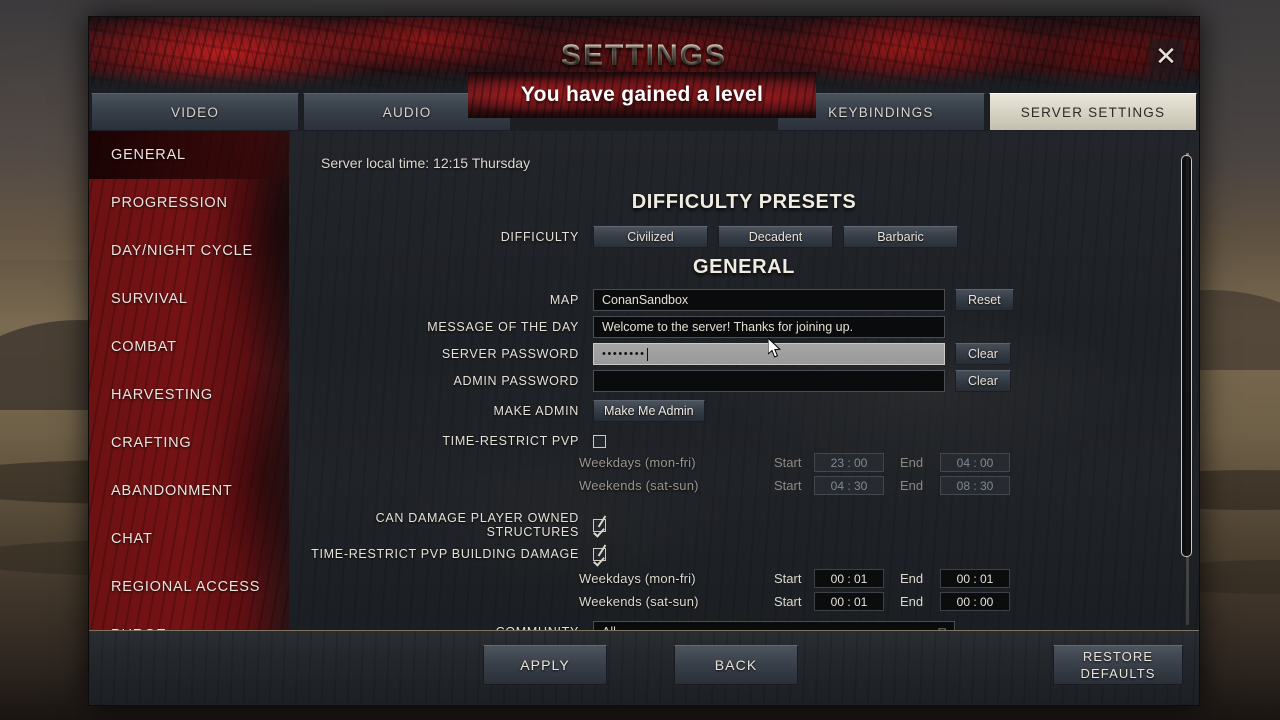  What do you see at coordinates (599, 554) in the screenshot?
I see `time-restrict-building-checkbox` at bounding box center [599, 554].